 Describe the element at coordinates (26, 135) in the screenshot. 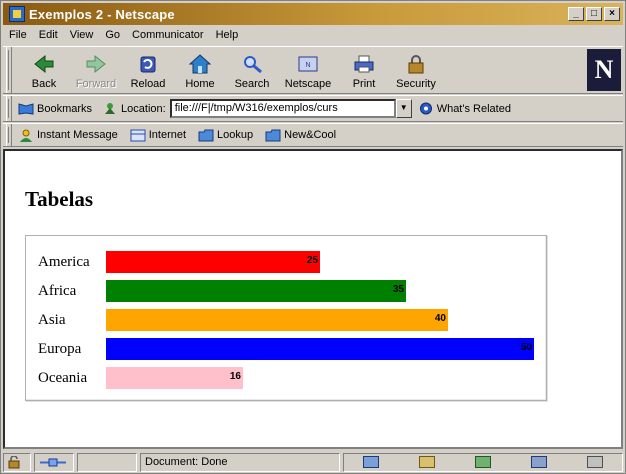

I see `instant-message-icon` at that location.